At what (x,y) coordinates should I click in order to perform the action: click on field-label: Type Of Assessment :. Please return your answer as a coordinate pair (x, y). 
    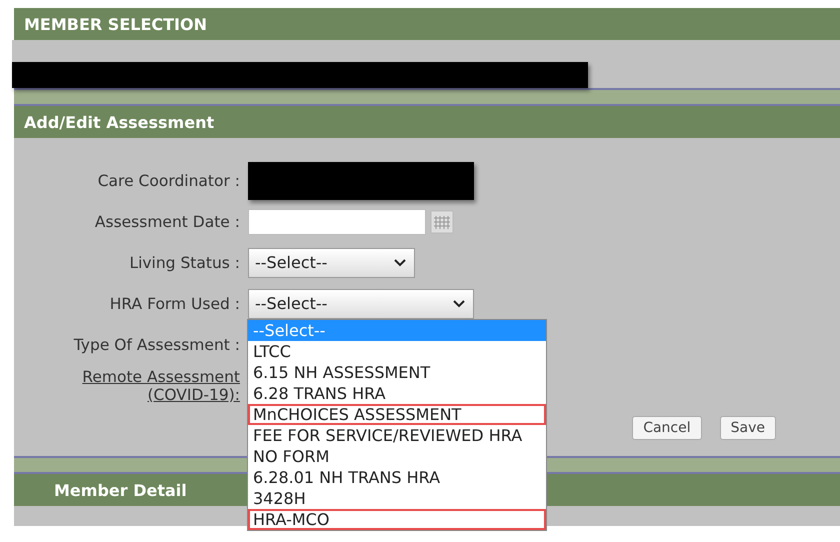
    Looking at the image, I should click on (156, 345).